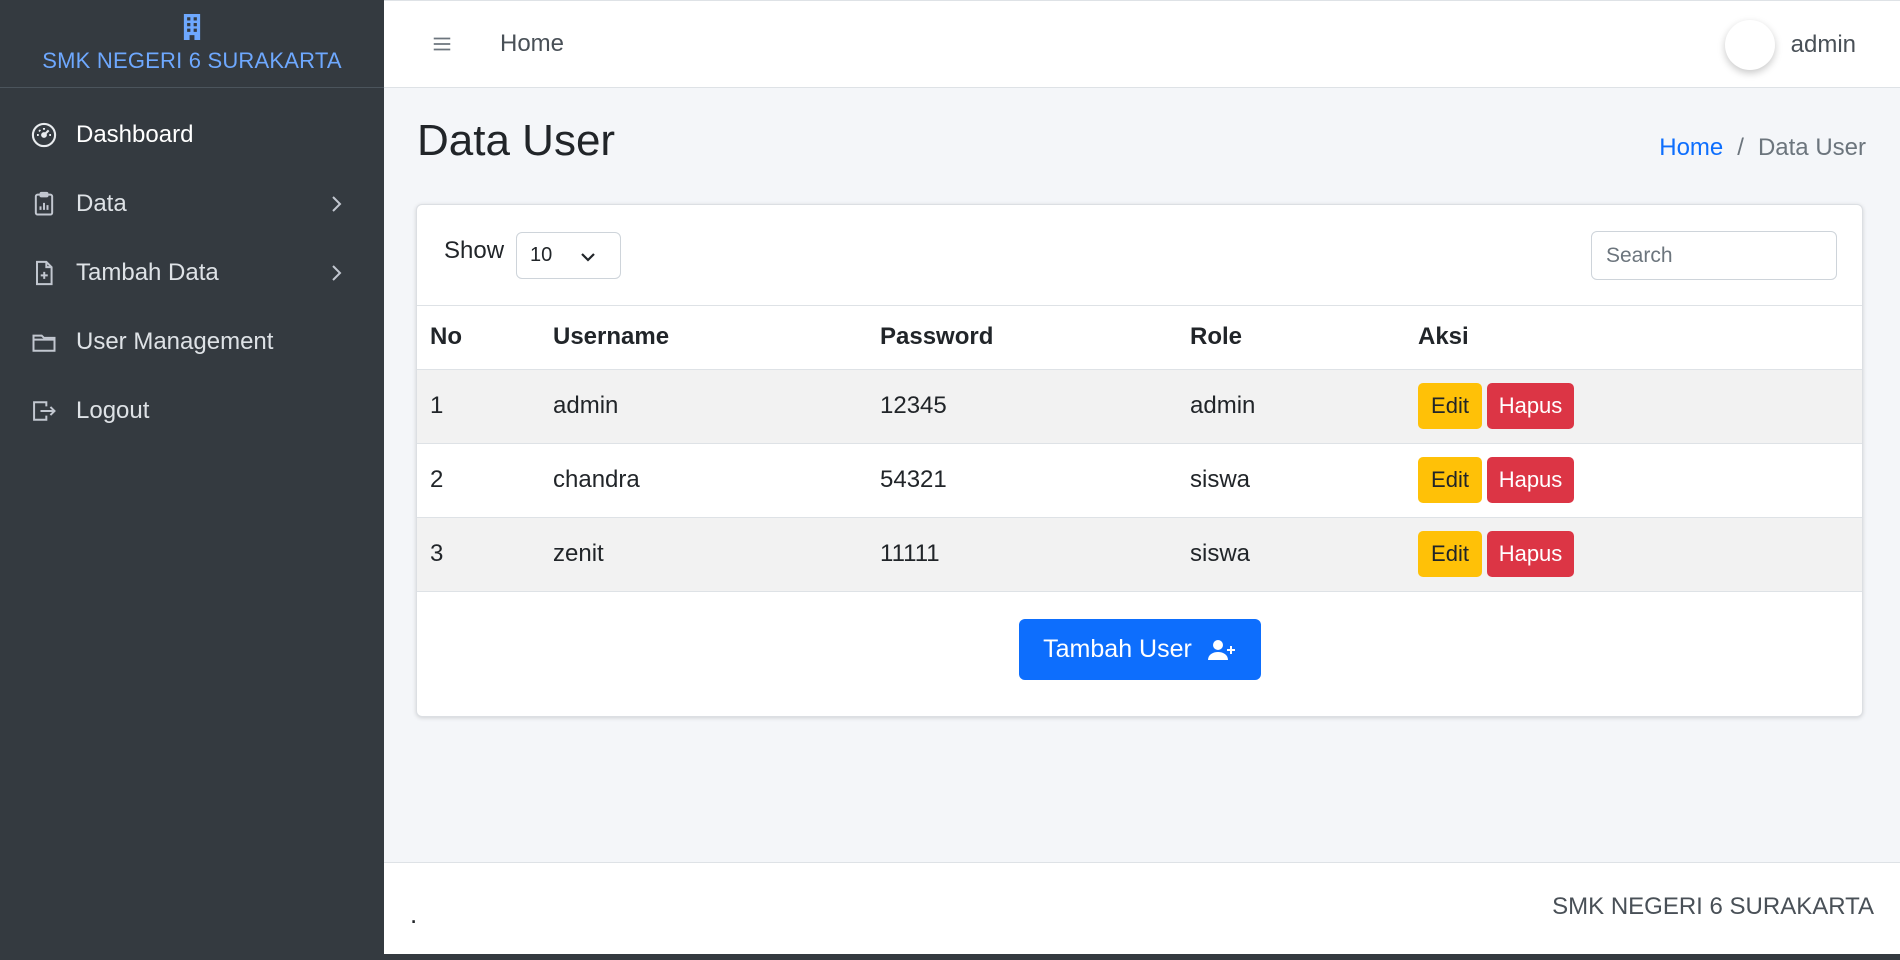 This screenshot has width=1900, height=960. Describe the element at coordinates (44, 273) in the screenshot. I see `file-plus-icon` at that location.